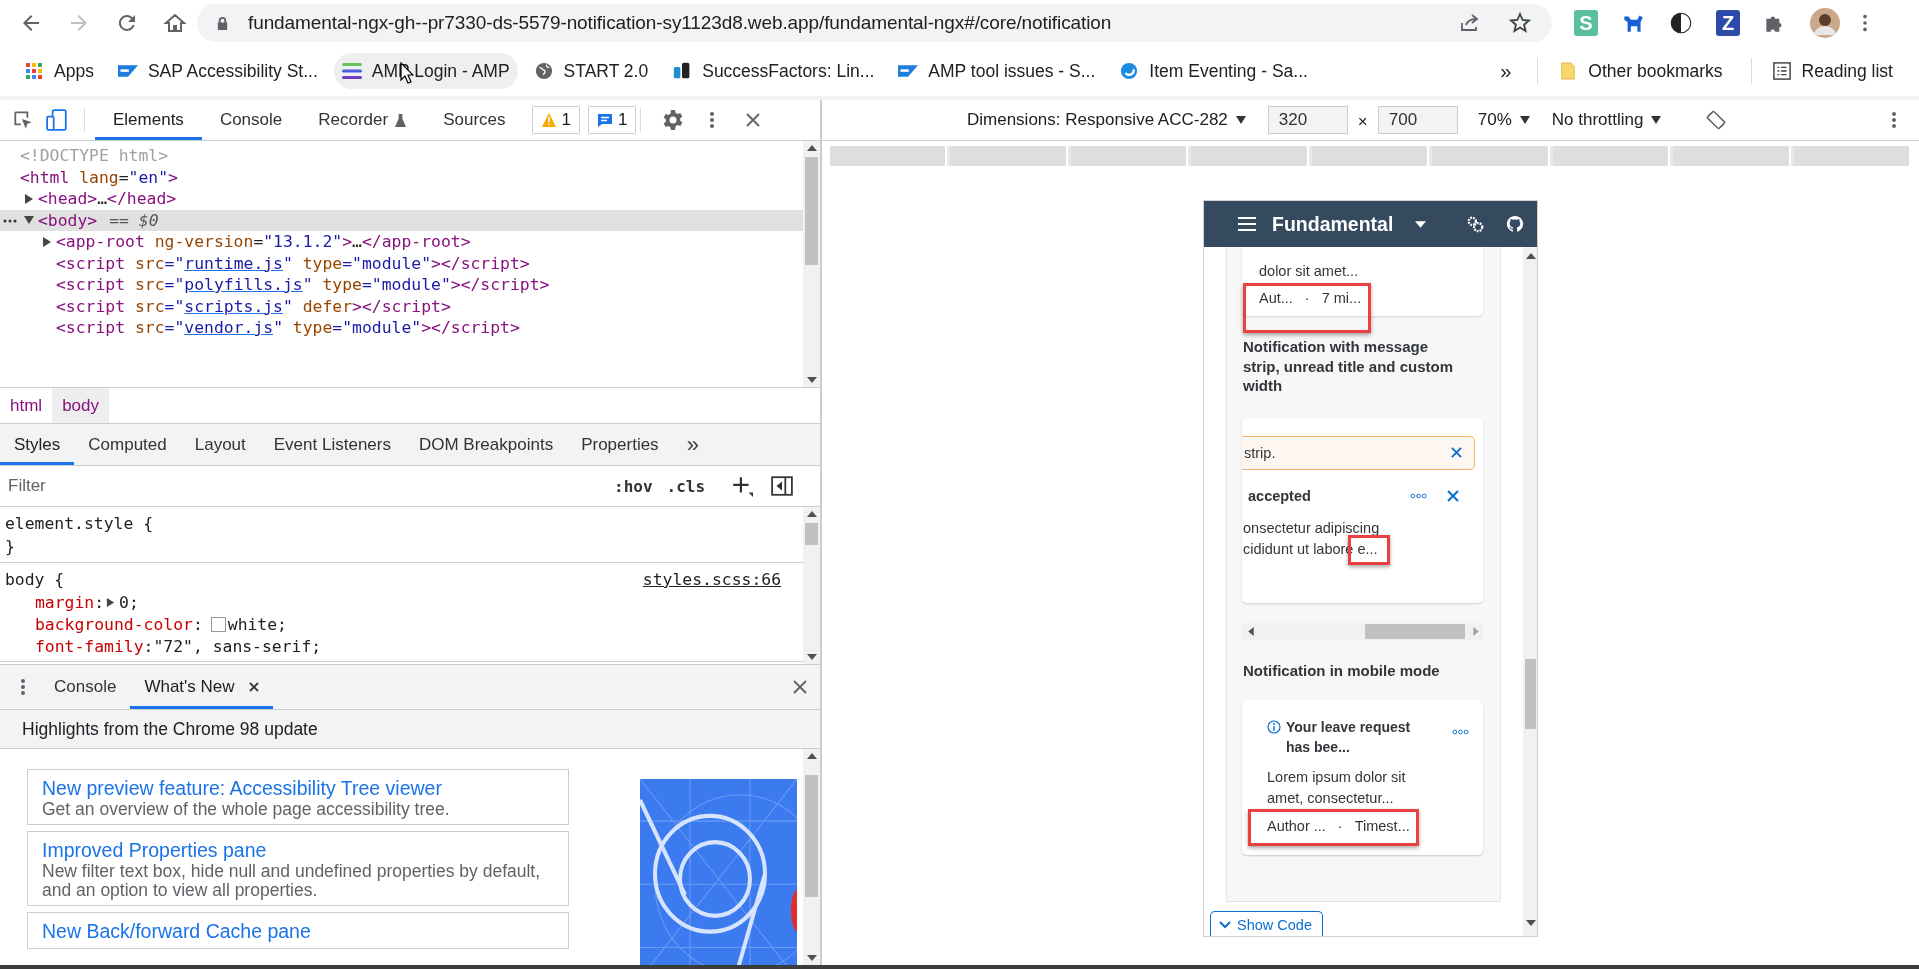 This screenshot has width=1919, height=969. Describe the element at coordinates (1515, 224) in the screenshot. I see `github-icon` at that location.